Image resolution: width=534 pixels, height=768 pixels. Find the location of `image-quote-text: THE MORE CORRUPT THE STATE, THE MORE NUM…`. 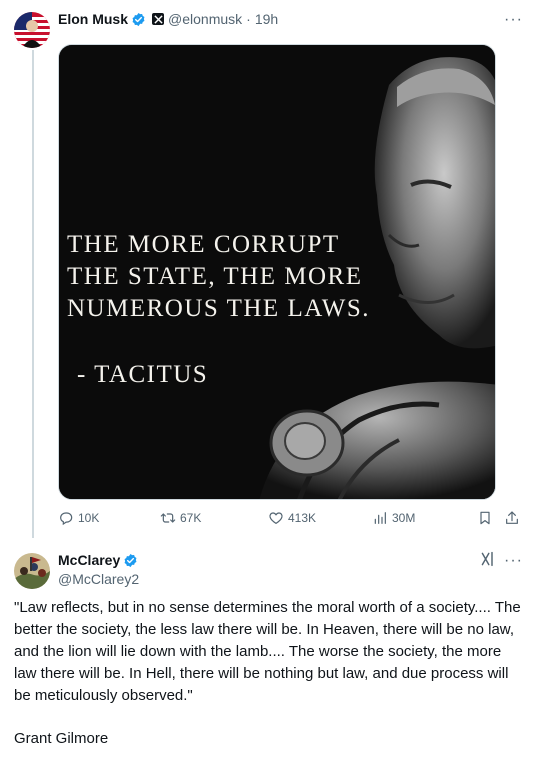

image-quote-text: THE MORE CORRUPT THE STATE, THE MORE NUM… is located at coordinates (218, 277).